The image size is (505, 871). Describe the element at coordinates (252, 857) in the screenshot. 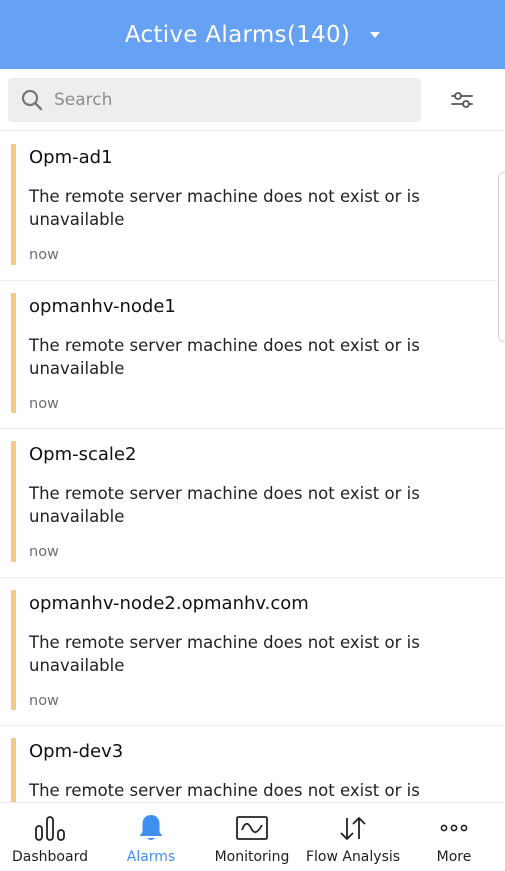

I see `nav-label-monitoring: Monitoring` at that location.